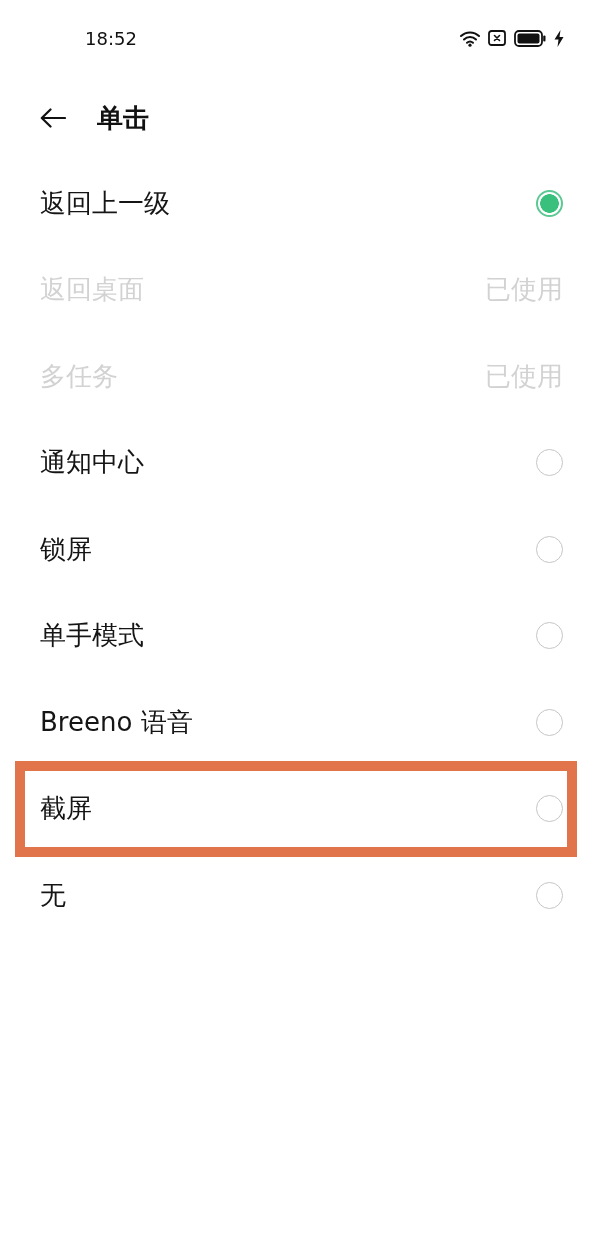  What do you see at coordinates (123, 118) in the screenshot?
I see `page-title: 单击` at bounding box center [123, 118].